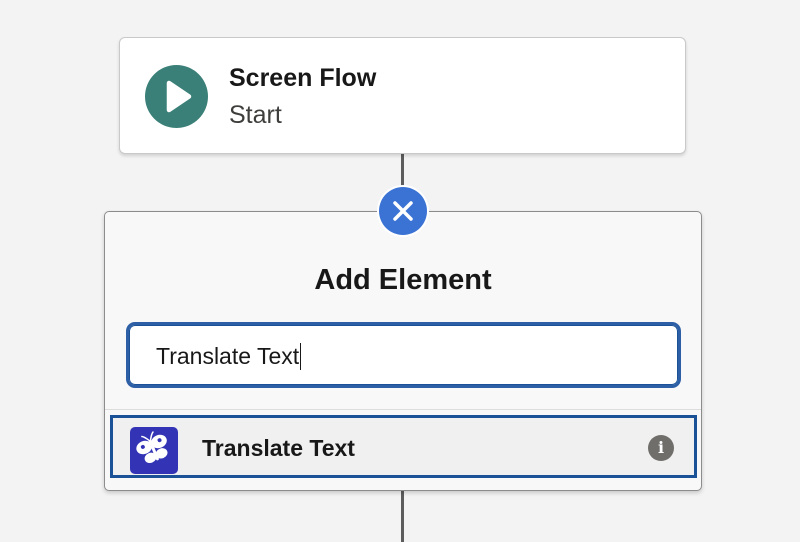 The height and width of the screenshot is (542, 800). What do you see at coordinates (154, 450) in the screenshot?
I see `butterfly-icon` at bounding box center [154, 450].